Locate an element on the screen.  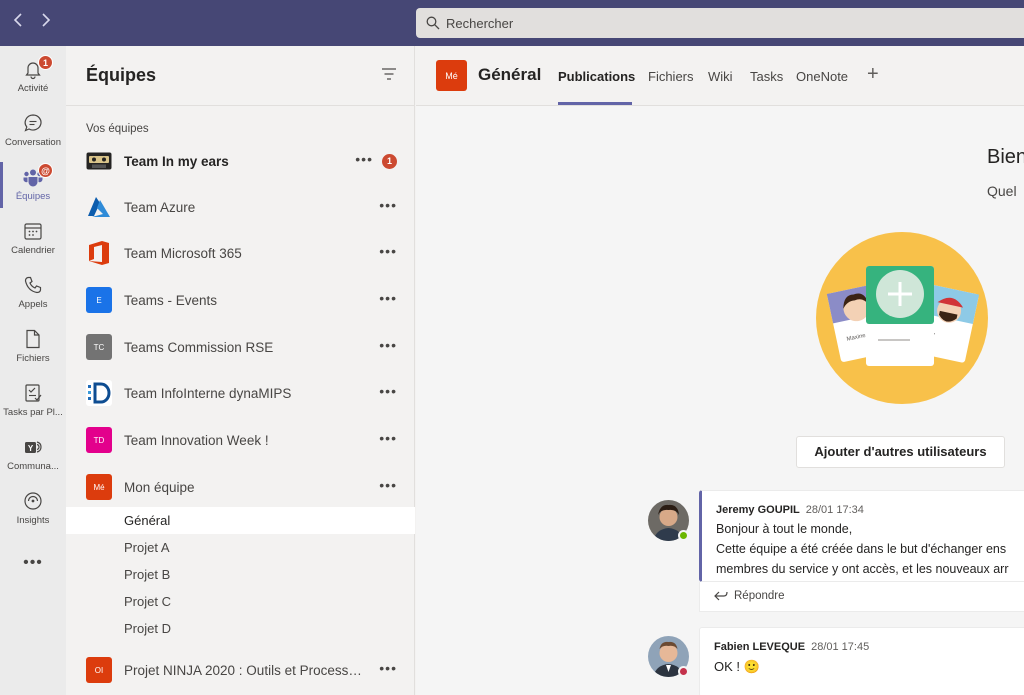
welcome-subtitle: Quel is located at coordinates (1002, 191).